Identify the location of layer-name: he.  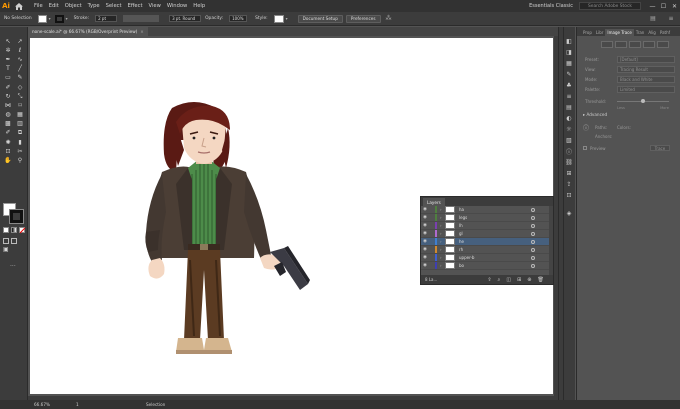
(489, 241).